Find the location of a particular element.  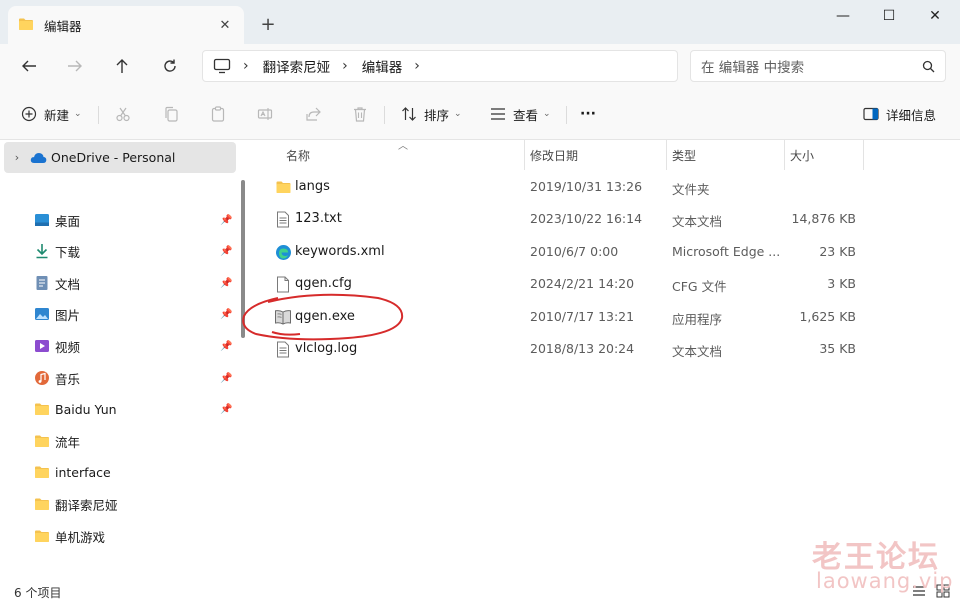

close-tab-icon: ✕ is located at coordinates (225, 25).